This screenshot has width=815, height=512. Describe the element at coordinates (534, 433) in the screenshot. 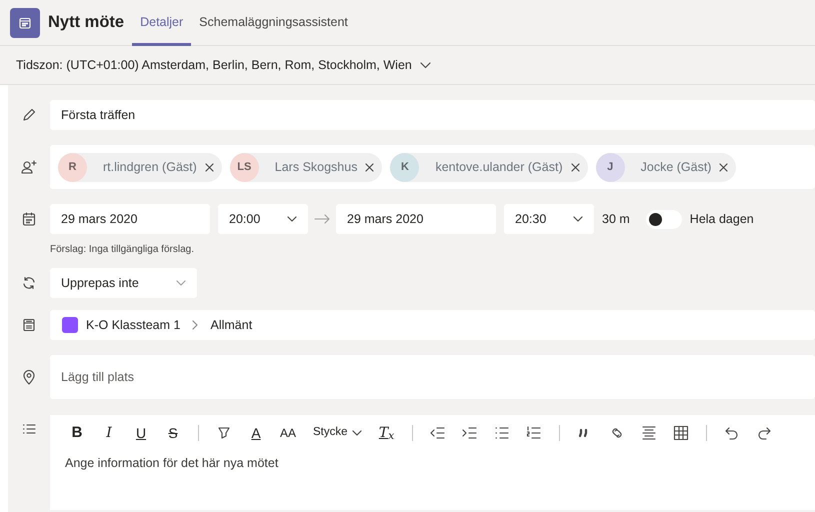

I see `numbered-list-icon` at that location.